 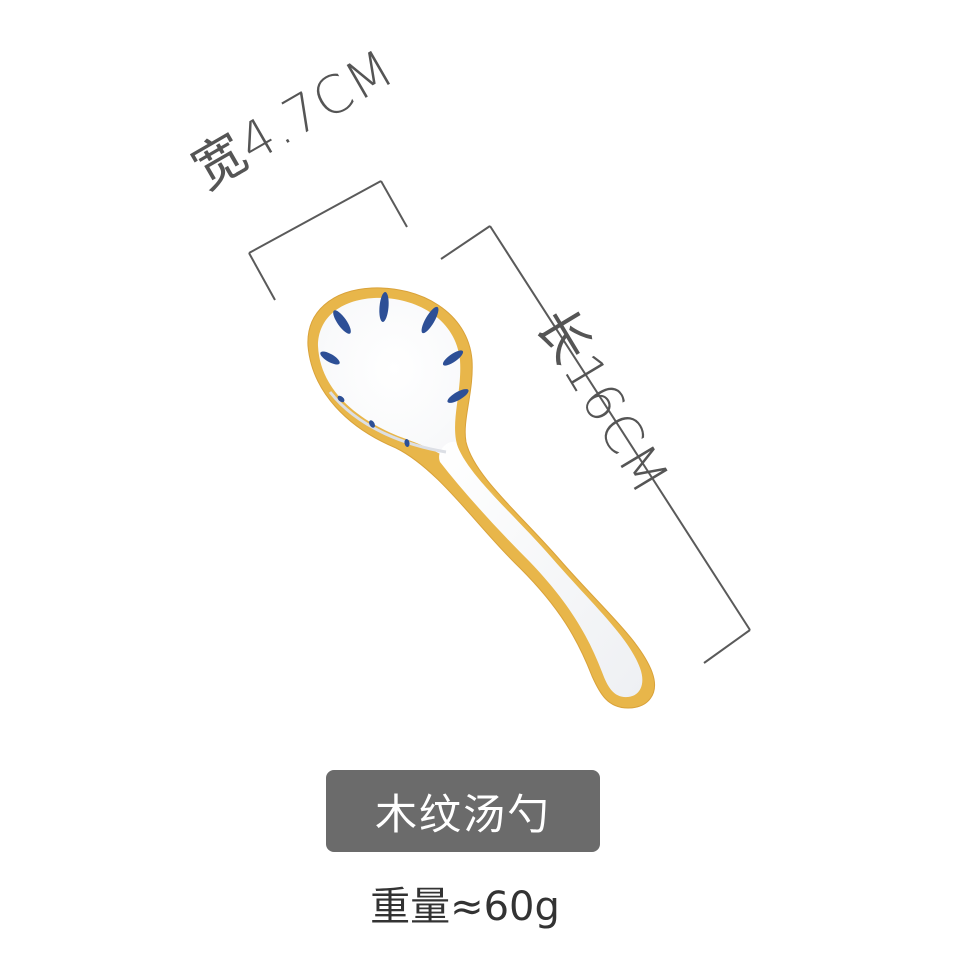 What do you see at coordinates (328, 240) in the screenshot?
I see `width-dimension-bracket` at bounding box center [328, 240].